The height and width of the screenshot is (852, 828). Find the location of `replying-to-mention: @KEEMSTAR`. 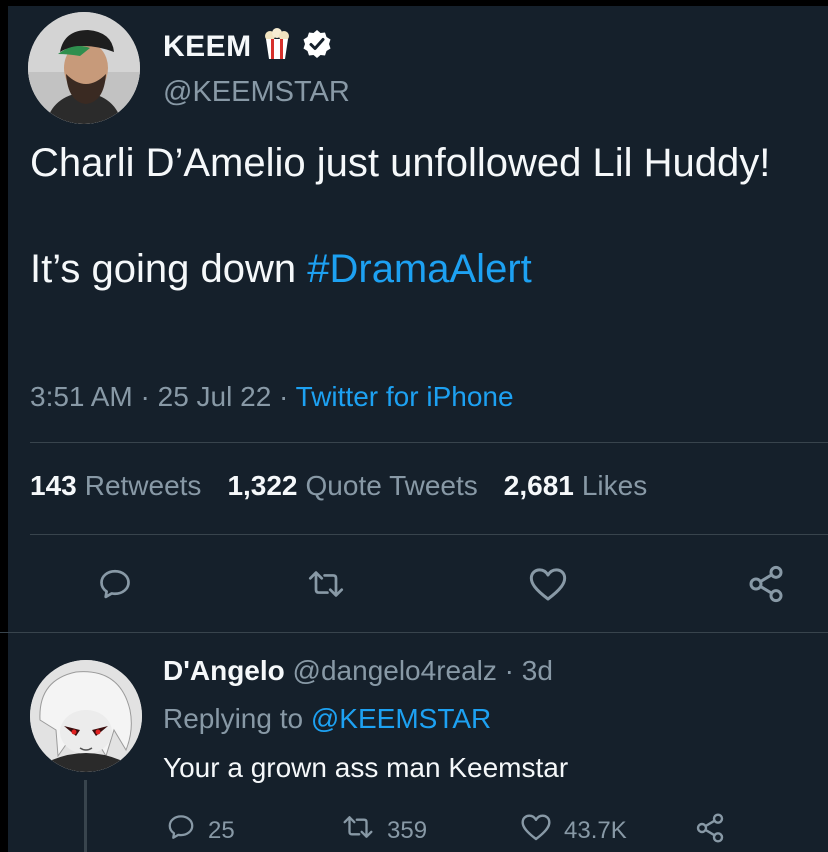

replying-to-mention: @KEEMSTAR is located at coordinates (401, 718).